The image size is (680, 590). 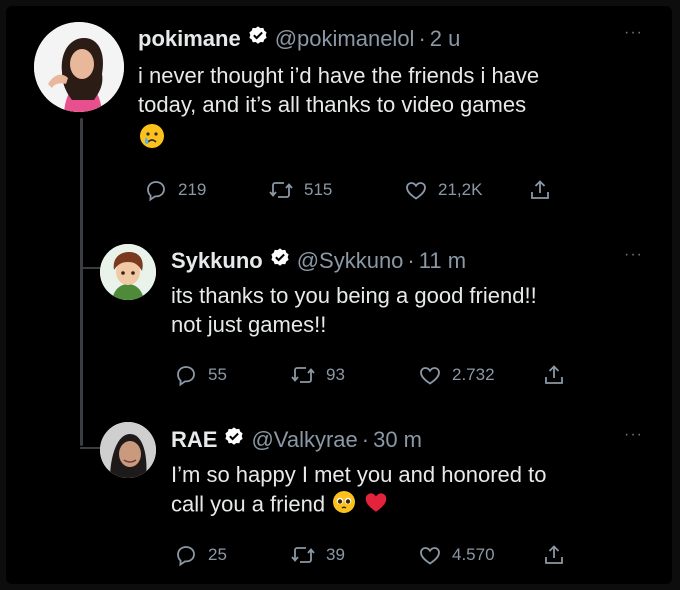 I want to click on like-button: 4.570, so click(x=480, y=555).